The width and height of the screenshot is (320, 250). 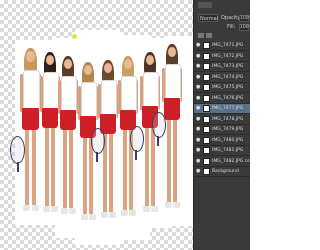 I want to click on blend-mode-dropdown: Normal, so click(x=208, y=18).